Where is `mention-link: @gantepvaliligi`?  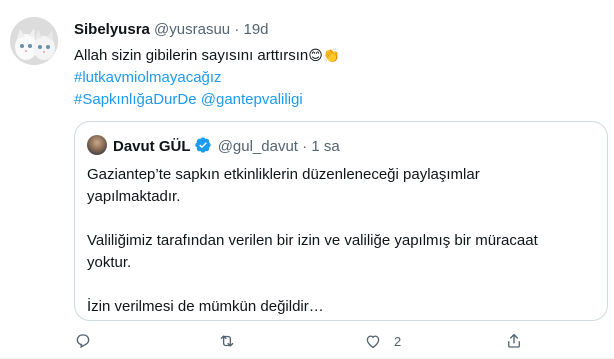
mention-link: @gantepvaliligi is located at coordinates (252, 99).